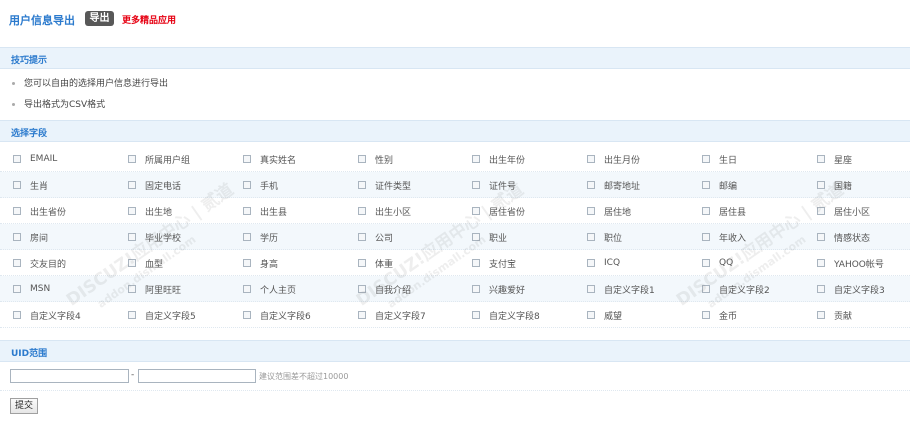  What do you see at coordinates (375, 159) in the screenshot?
I see `field-option: 性别` at bounding box center [375, 159].